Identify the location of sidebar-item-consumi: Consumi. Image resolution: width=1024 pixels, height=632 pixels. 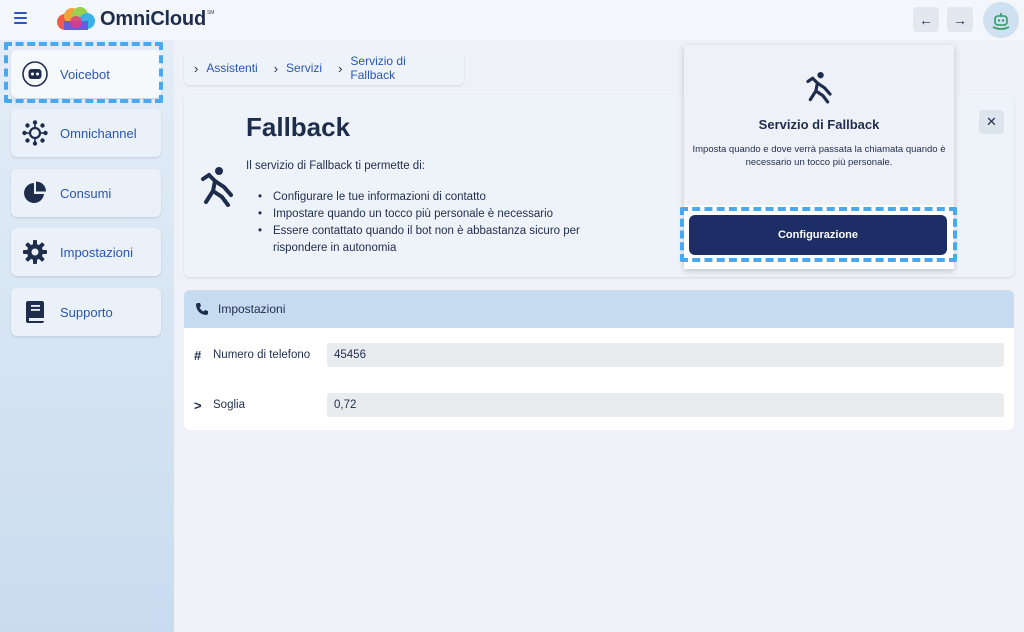
(86, 193).